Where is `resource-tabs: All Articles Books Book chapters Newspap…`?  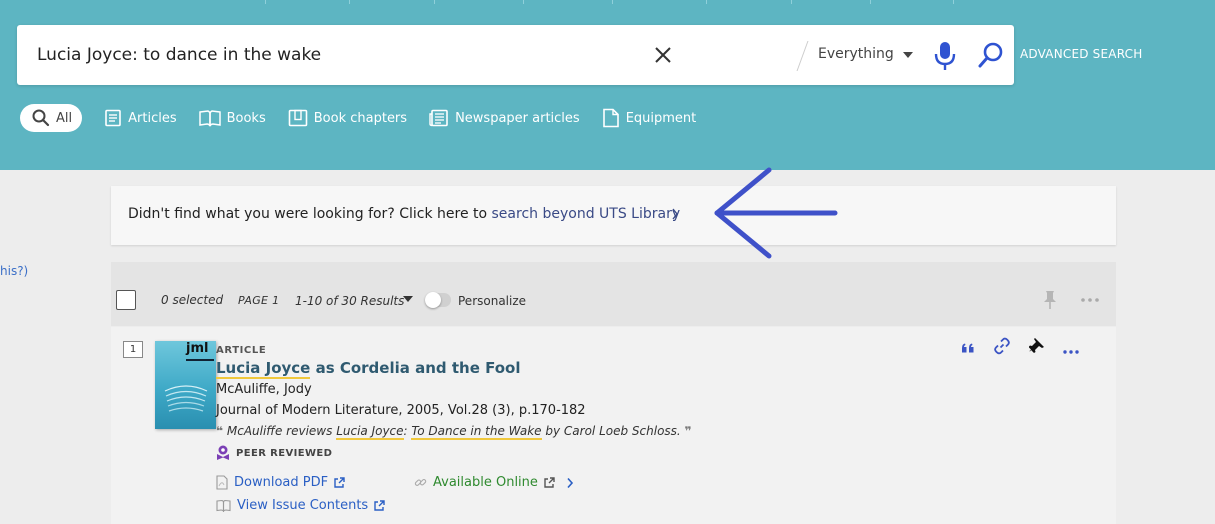
resource-tabs: All Articles Books Book chapters Newspap… is located at coordinates (369, 118).